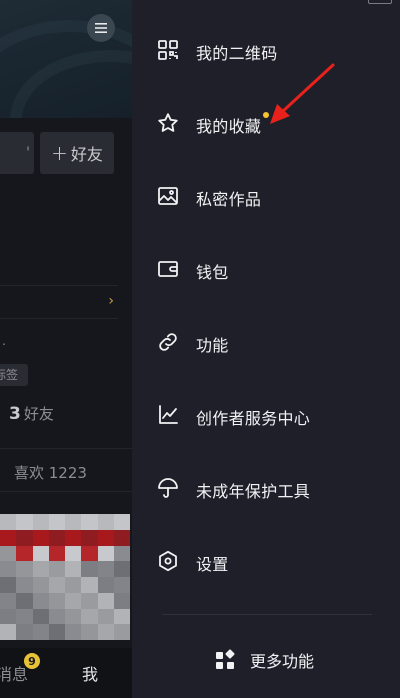 The image size is (400, 698). Describe the element at coordinates (38, 414) in the screenshot. I see `friends-count-label: 好友` at that location.